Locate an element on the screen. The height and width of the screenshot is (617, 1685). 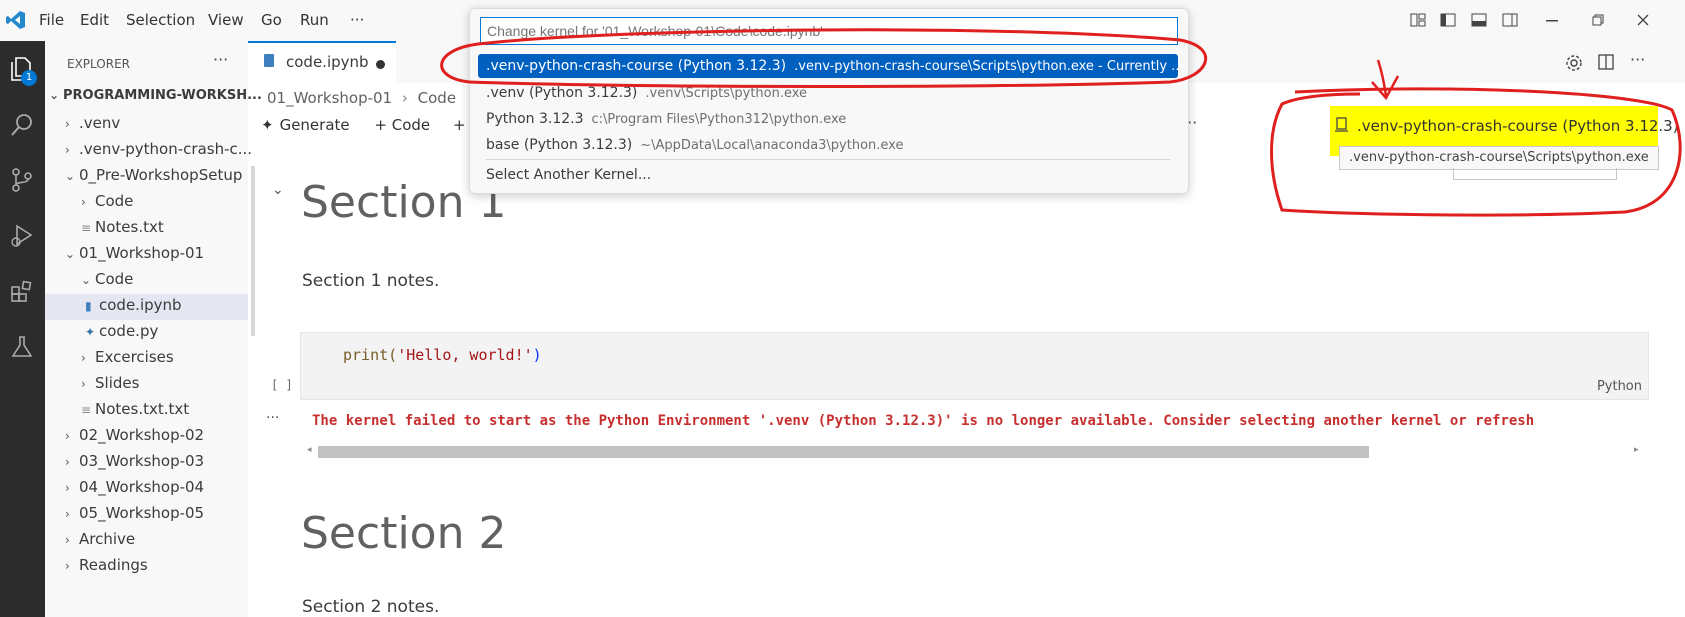
testing-icon is located at coordinates (22, 347).